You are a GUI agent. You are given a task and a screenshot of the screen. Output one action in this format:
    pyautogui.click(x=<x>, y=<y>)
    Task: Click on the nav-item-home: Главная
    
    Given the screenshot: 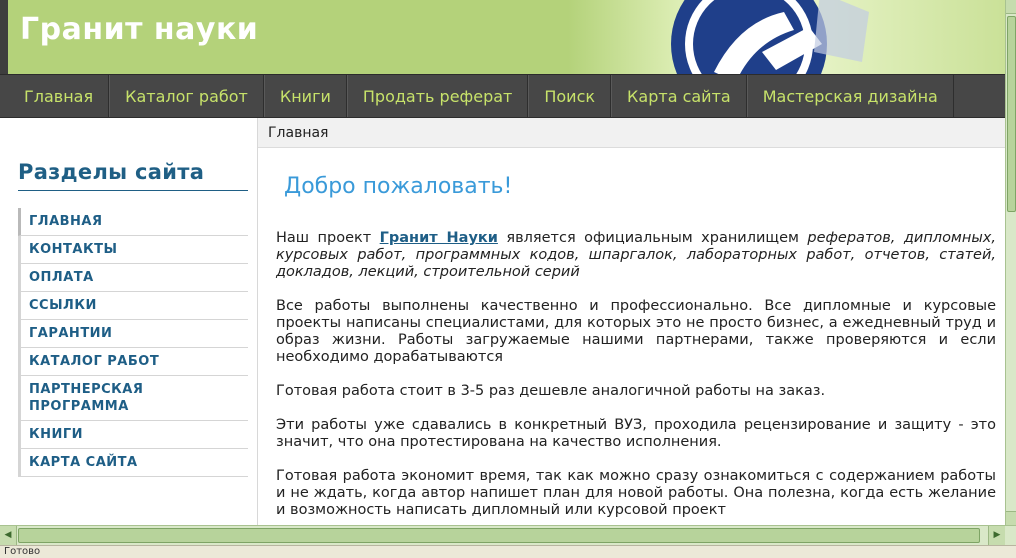 What is the action you would take?
    pyautogui.click(x=55, y=96)
    